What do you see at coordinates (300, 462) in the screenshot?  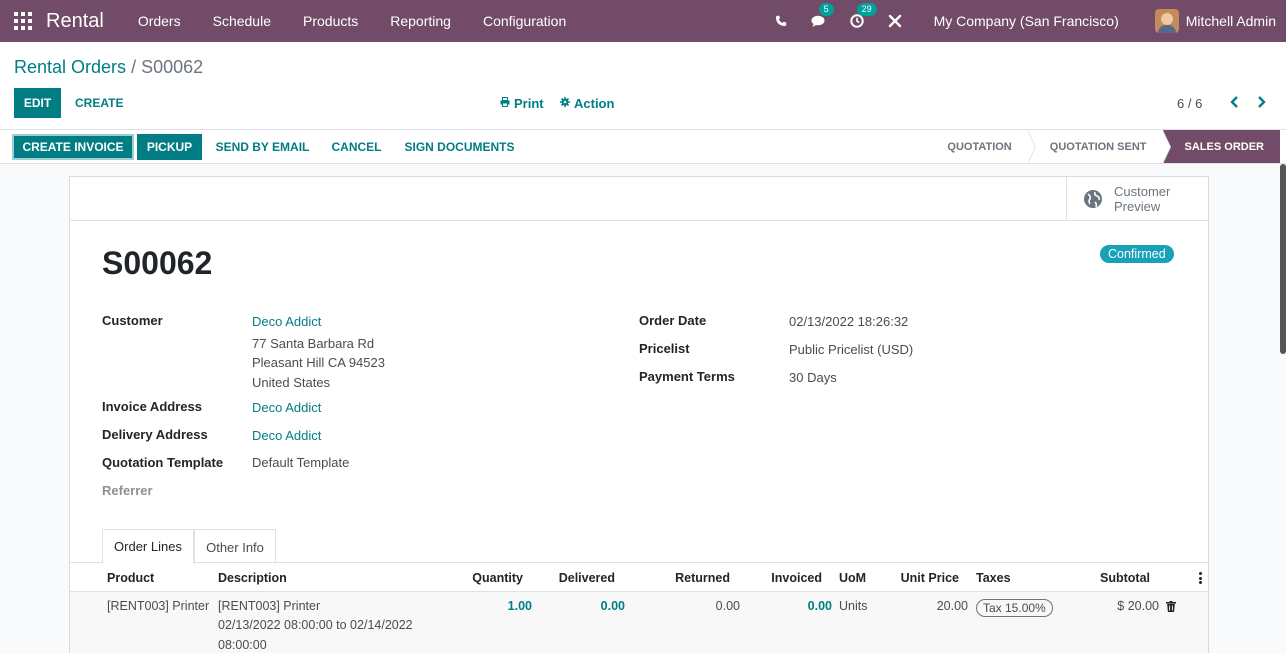 I see `quotation-template-field: Default Template` at bounding box center [300, 462].